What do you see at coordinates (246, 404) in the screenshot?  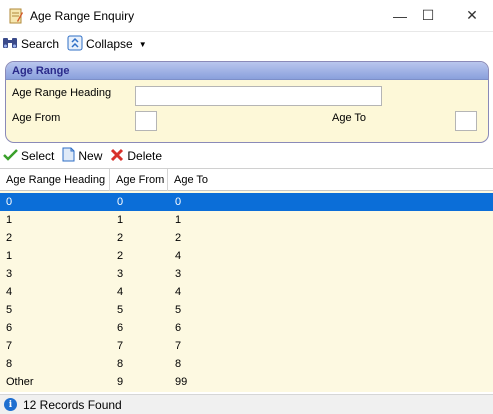 I see `status-bar: i 12 Records Found` at bounding box center [246, 404].